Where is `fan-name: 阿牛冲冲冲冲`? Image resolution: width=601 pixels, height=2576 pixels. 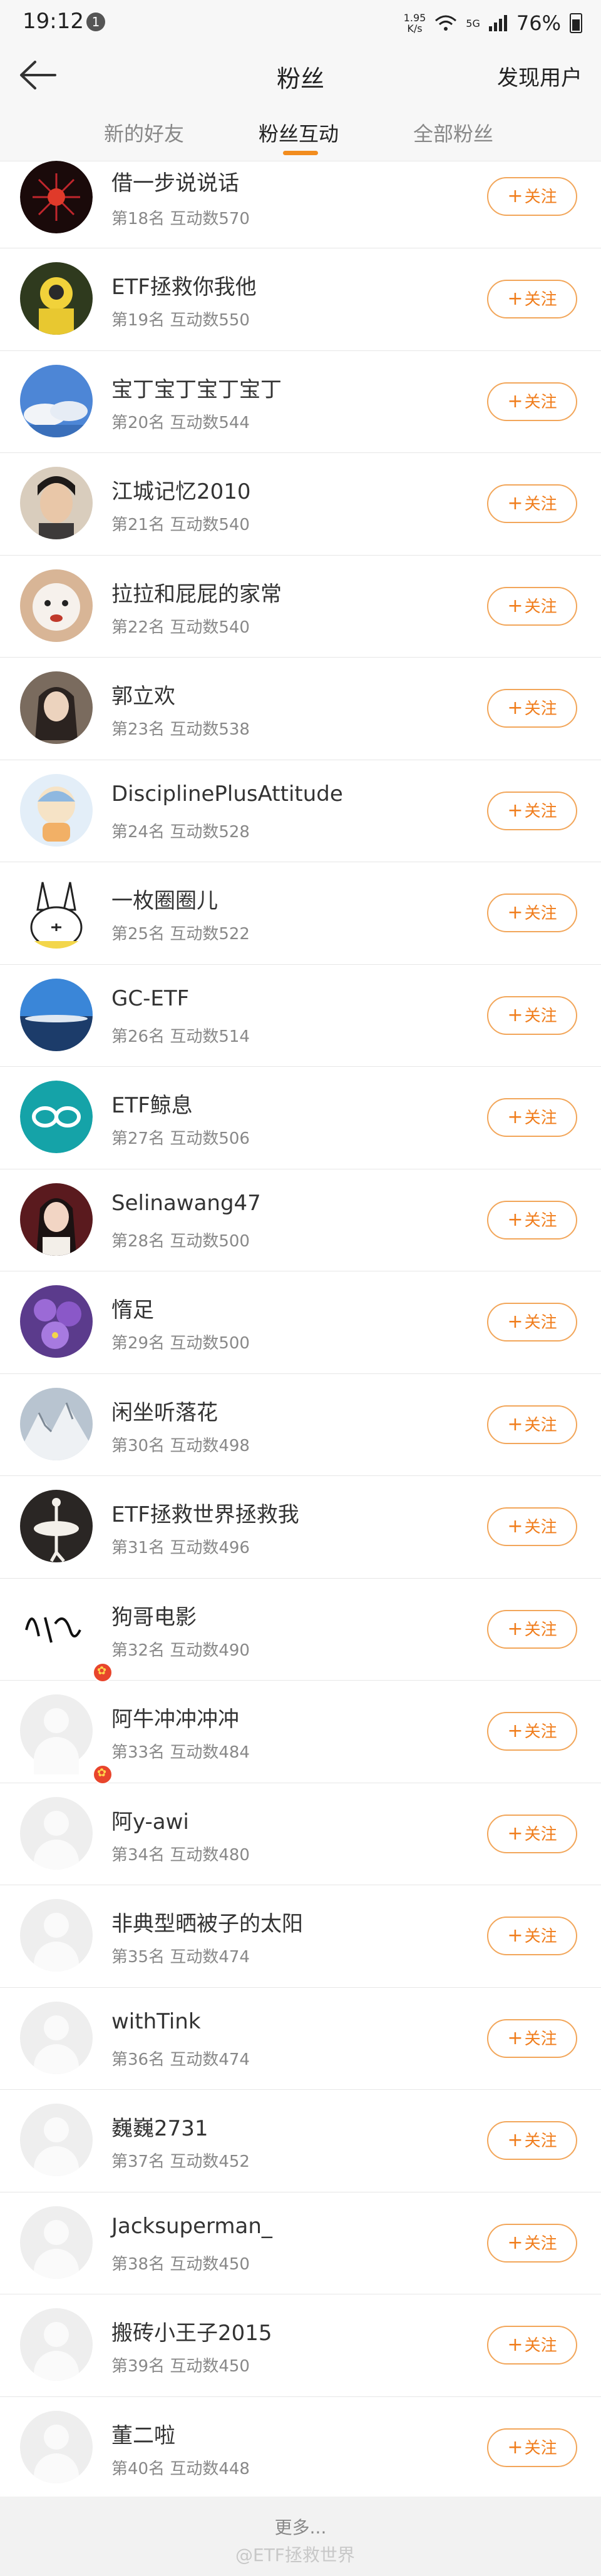 fan-name: 阿牛冲冲冲冲 is located at coordinates (175, 1717).